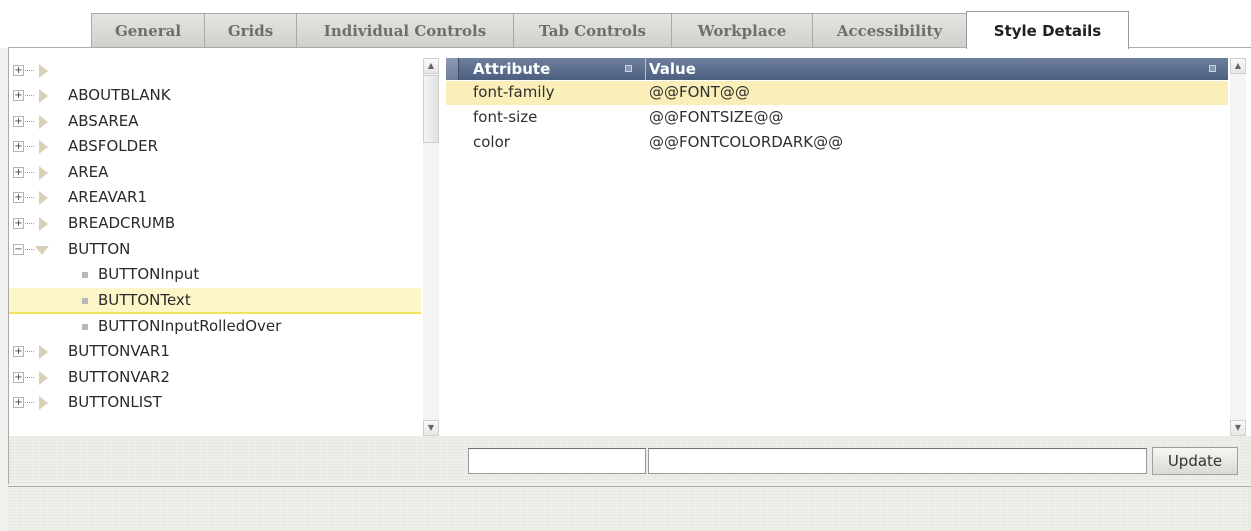 Image resolution: width=1251 pixels, height=531 pixels. I want to click on tree-node-label: ABSAREA, so click(103, 121).